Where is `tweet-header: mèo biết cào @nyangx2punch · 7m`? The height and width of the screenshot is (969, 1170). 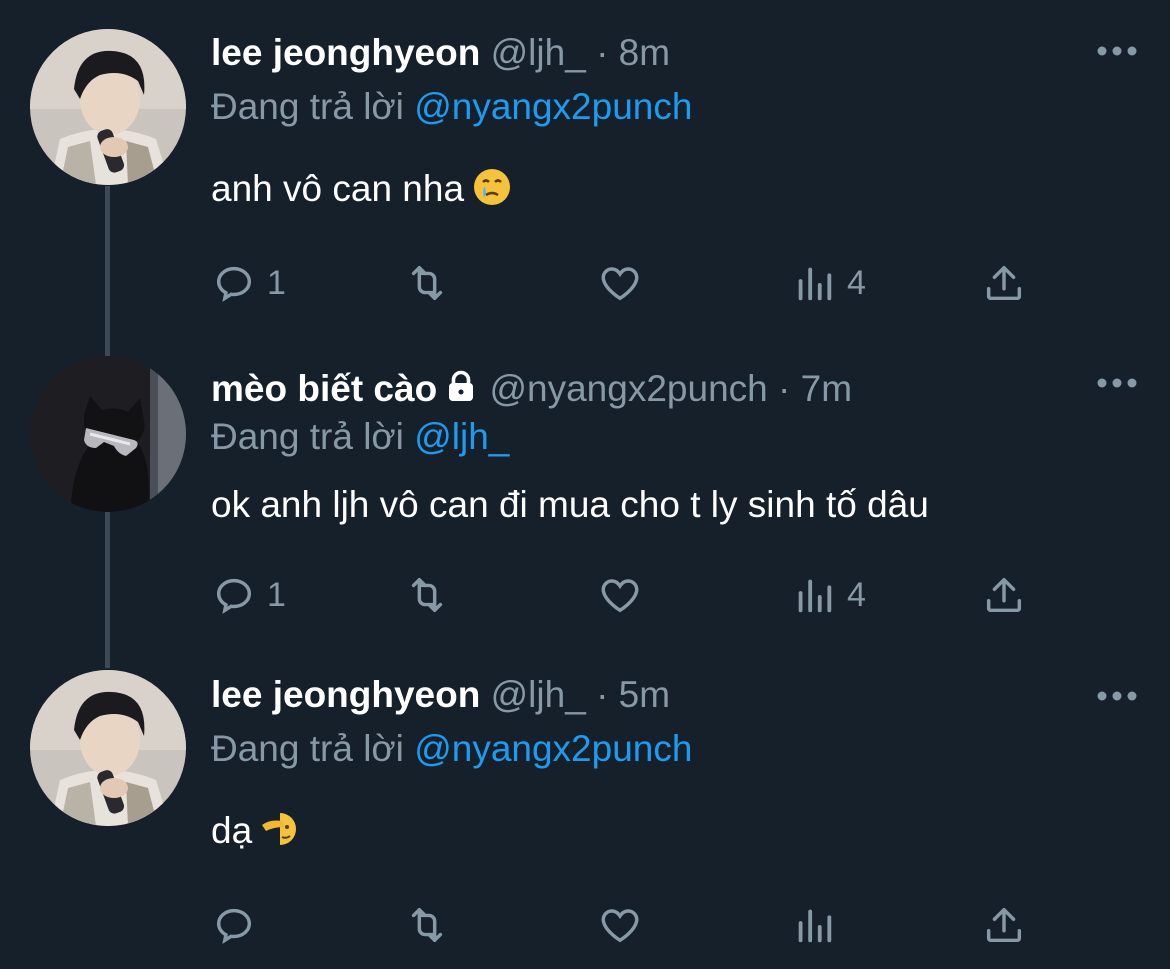 tweet-header: mèo biết cào @nyangx2punch · 7m is located at coordinates (531, 389).